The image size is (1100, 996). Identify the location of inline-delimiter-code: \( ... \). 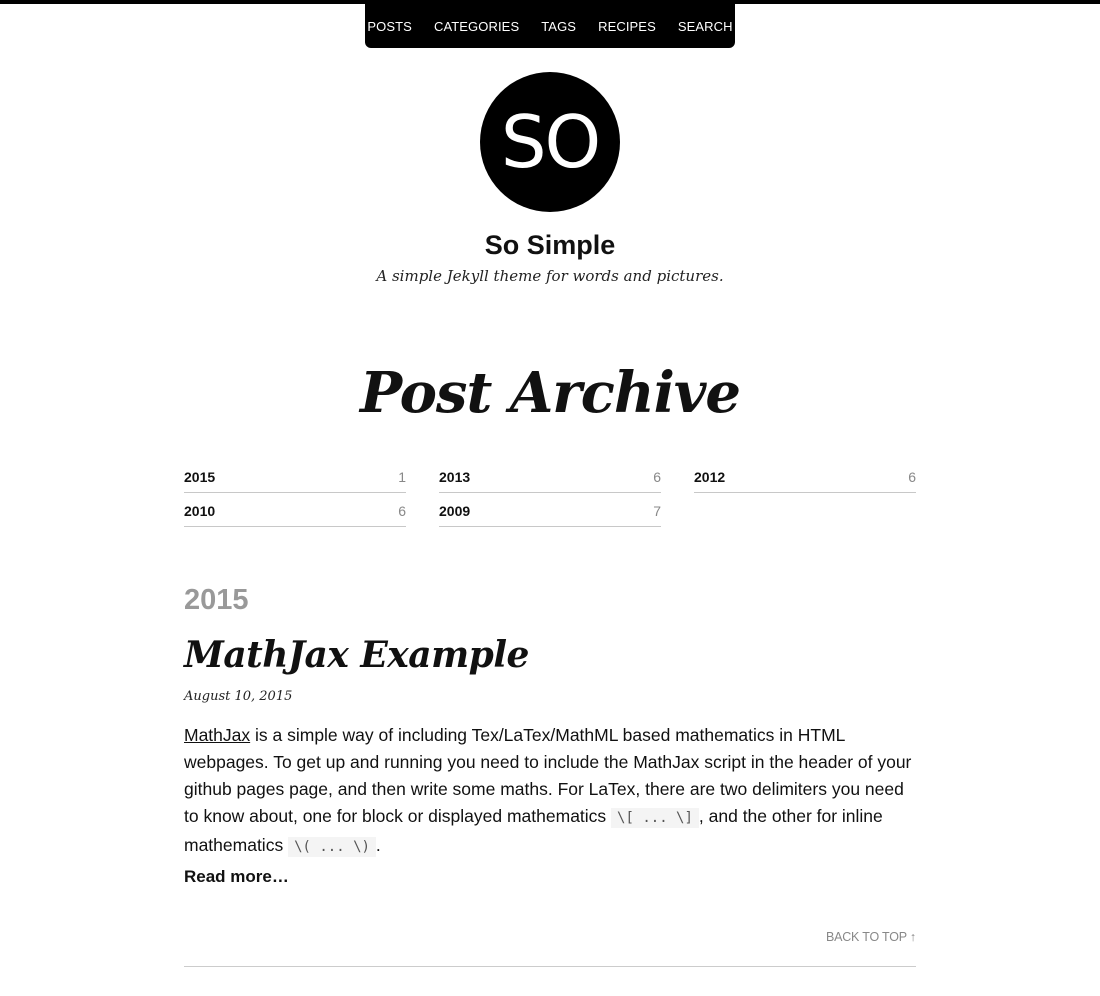
(332, 847).